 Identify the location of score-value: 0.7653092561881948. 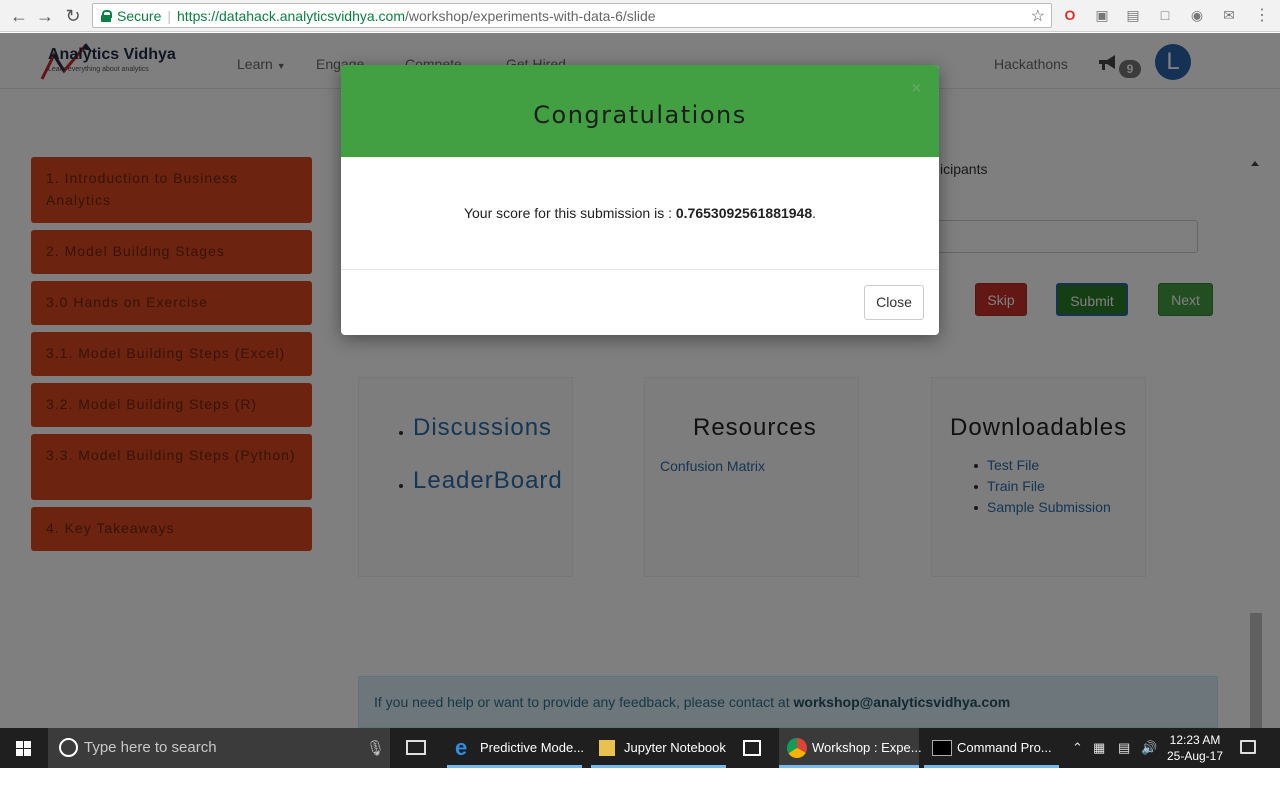
(744, 213).